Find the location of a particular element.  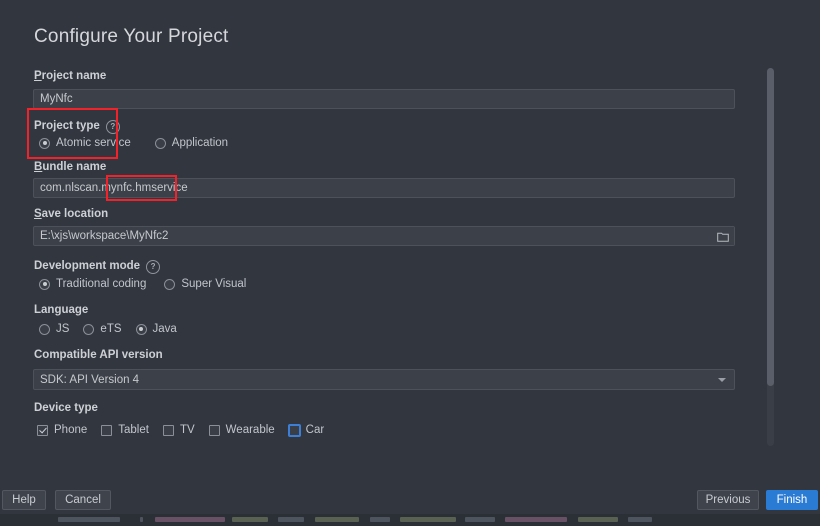

project-type-option-atomic-service: Atomic service is located at coordinates (85, 143).